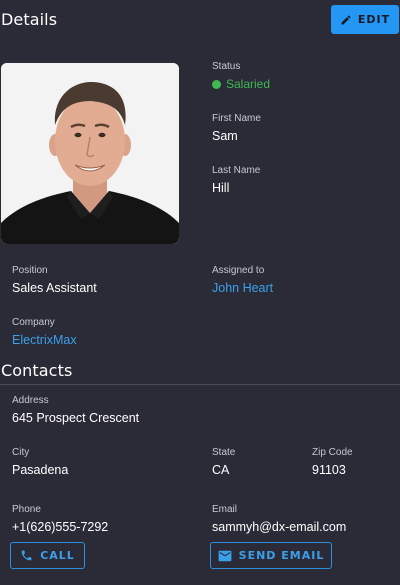 The image size is (400, 585). I want to click on send-email-button: SEND EMAIL, so click(271, 555).